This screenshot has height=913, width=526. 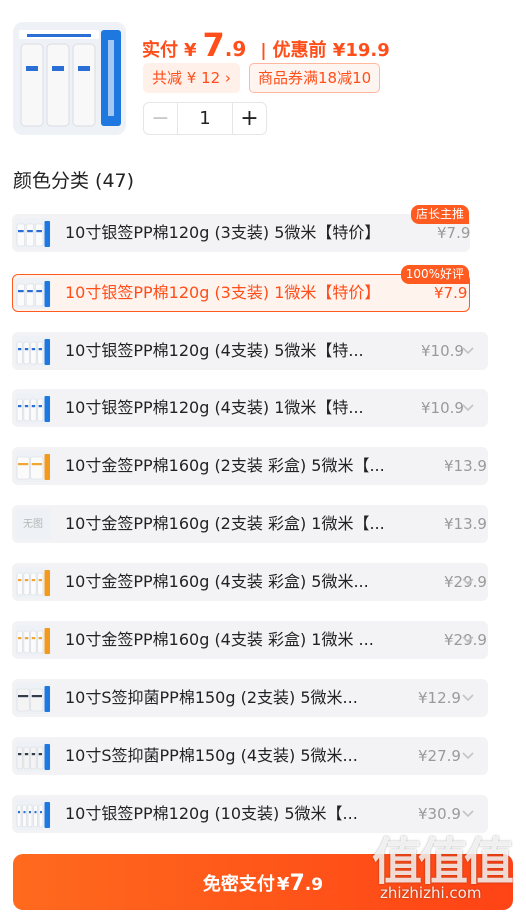 What do you see at coordinates (297, 883) in the screenshot?
I see `pay-button-integer: 7` at bounding box center [297, 883].